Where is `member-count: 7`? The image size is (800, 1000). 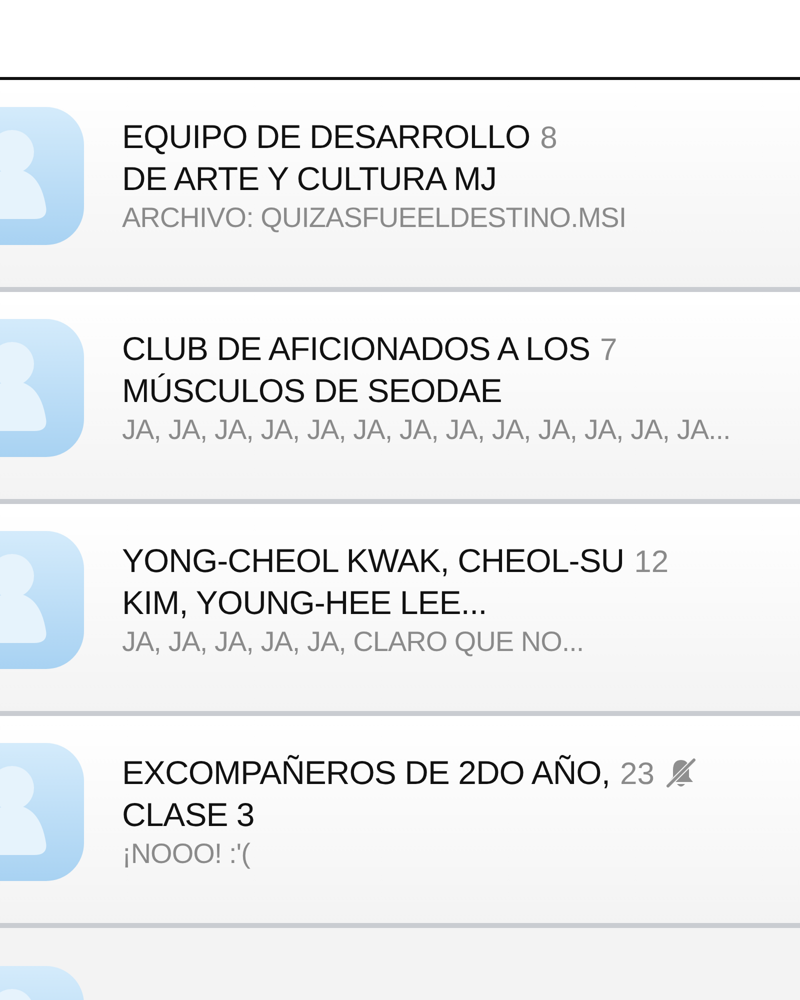 member-count: 7 is located at coordinates (609, 350).